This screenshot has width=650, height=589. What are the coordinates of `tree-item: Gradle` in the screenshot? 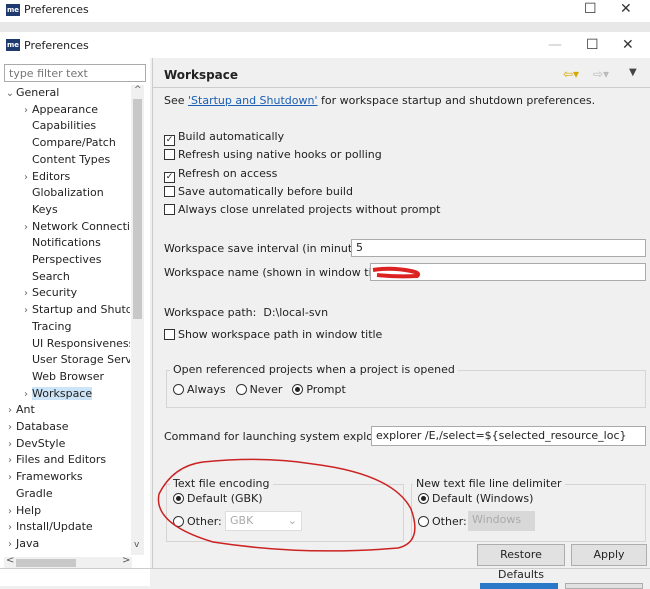 It's located at (28, 494).